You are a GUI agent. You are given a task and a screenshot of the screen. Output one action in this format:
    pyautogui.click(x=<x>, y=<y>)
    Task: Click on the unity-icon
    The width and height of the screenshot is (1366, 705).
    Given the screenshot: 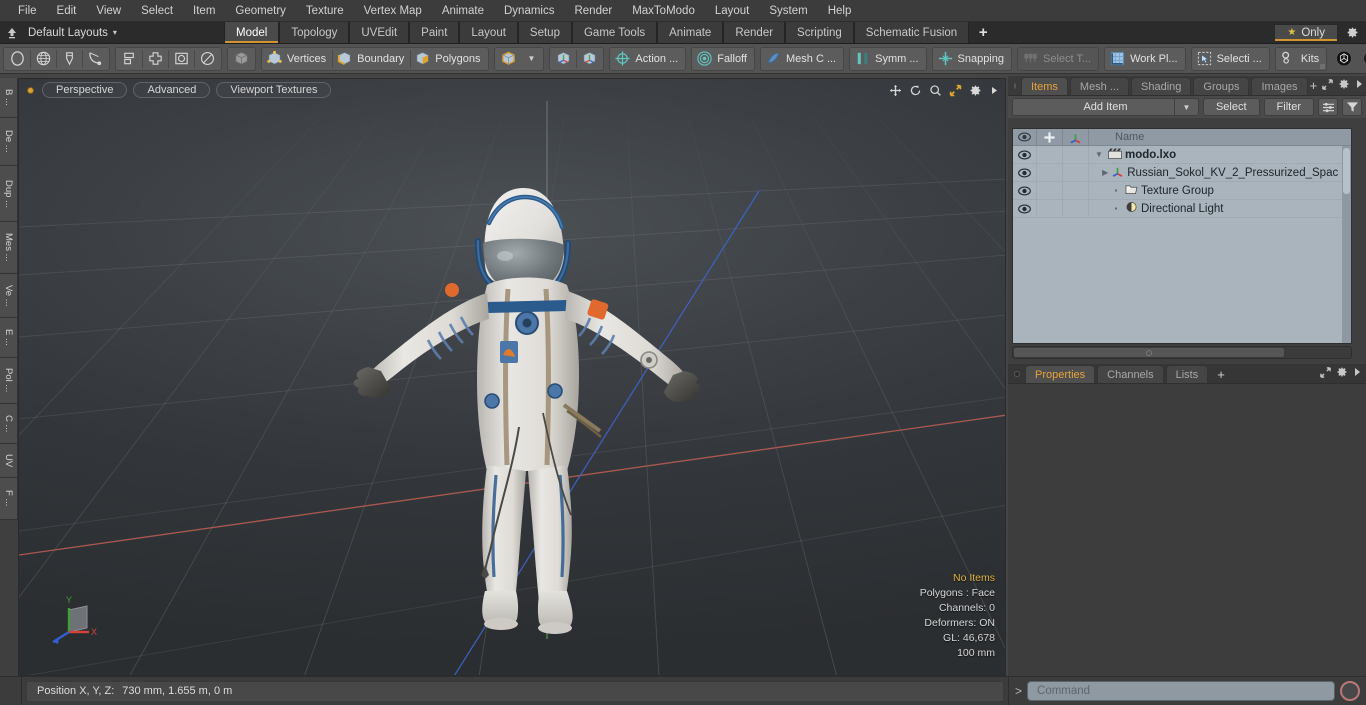 What is the action you would take?
    pyautogui.click(x=1344, y=59)
    